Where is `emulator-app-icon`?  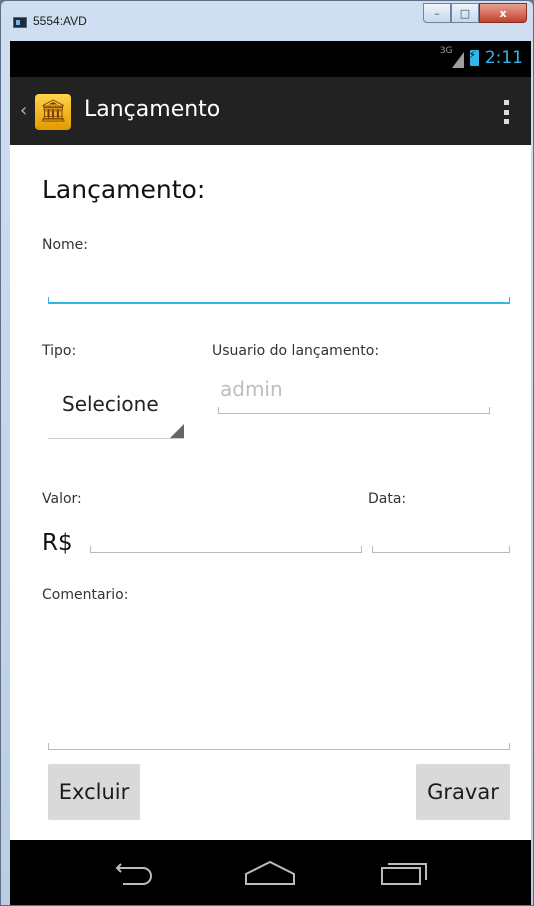 emulator-app-icon is located at coordinates (20, 22).